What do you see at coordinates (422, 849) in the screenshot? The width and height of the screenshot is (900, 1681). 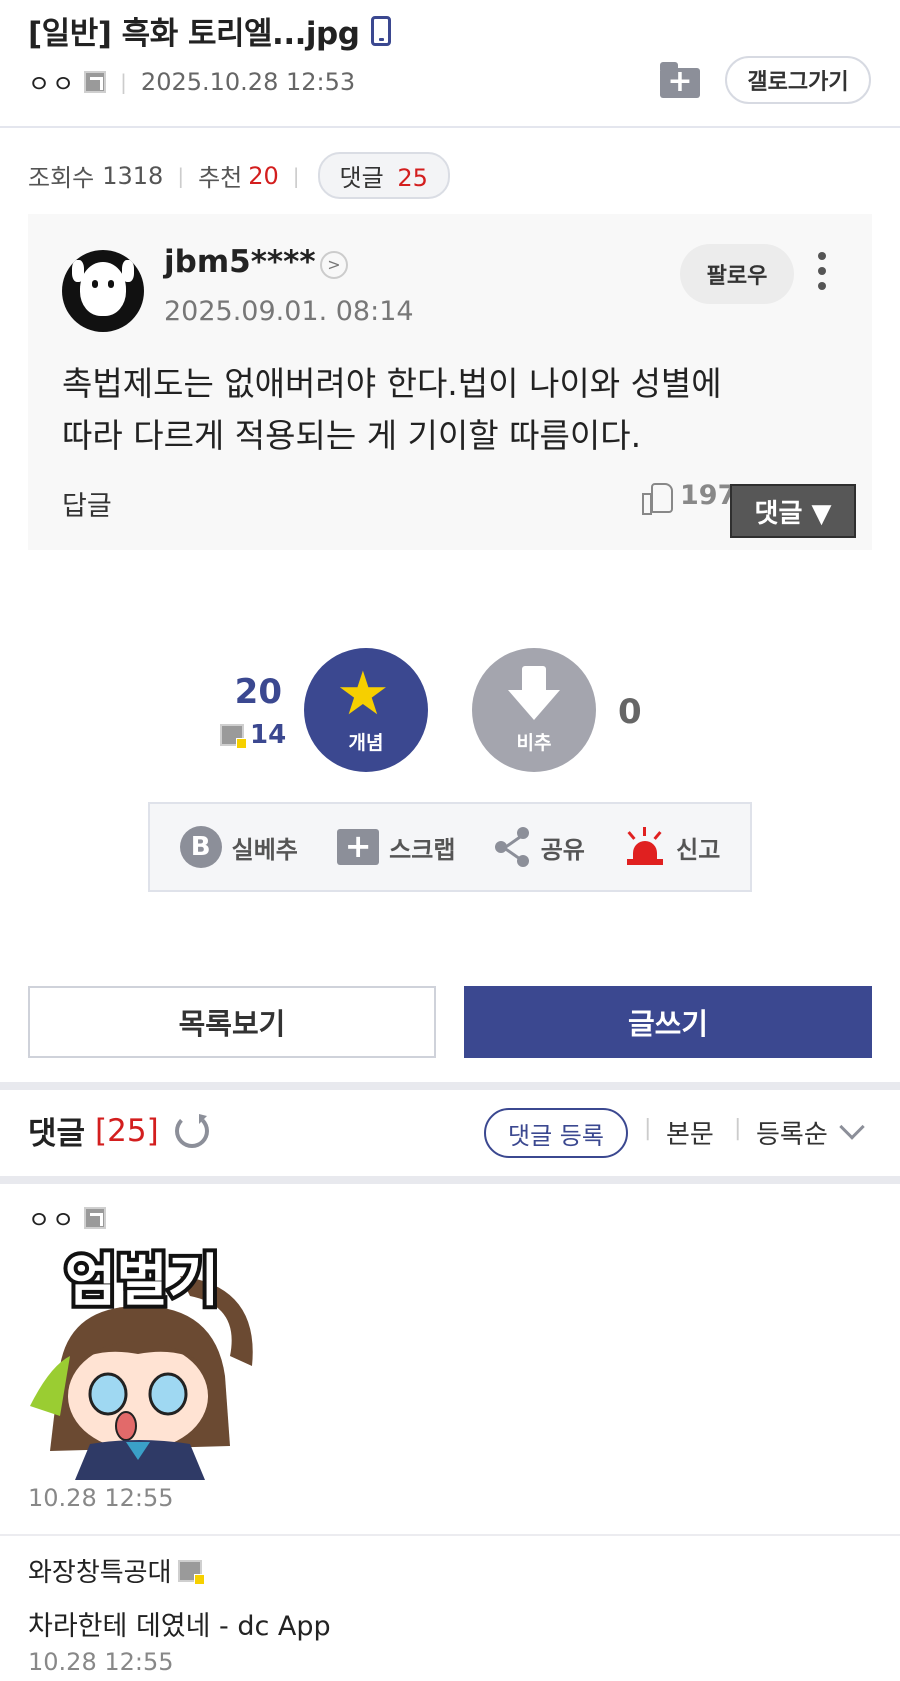 I see `scrap-label: 스크랩` at bounding box center [422, 849].